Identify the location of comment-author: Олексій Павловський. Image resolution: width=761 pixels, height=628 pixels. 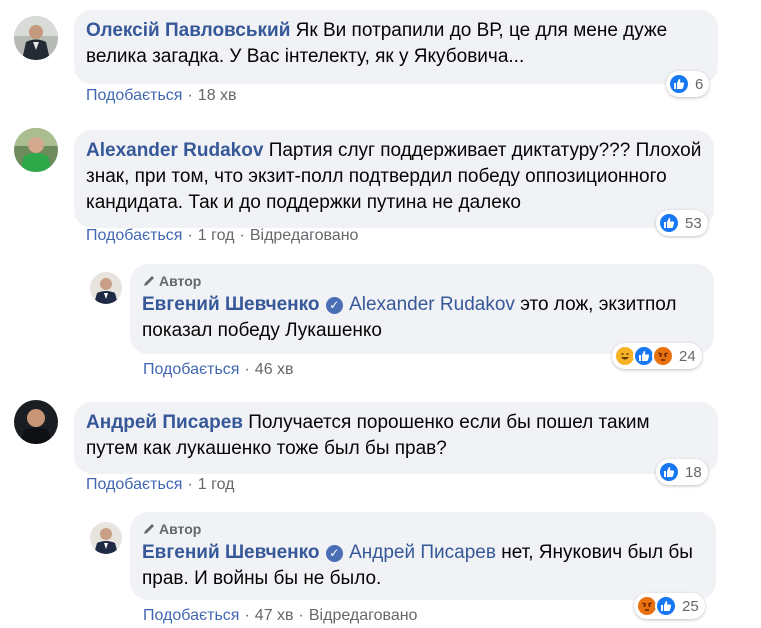
(188, 30).